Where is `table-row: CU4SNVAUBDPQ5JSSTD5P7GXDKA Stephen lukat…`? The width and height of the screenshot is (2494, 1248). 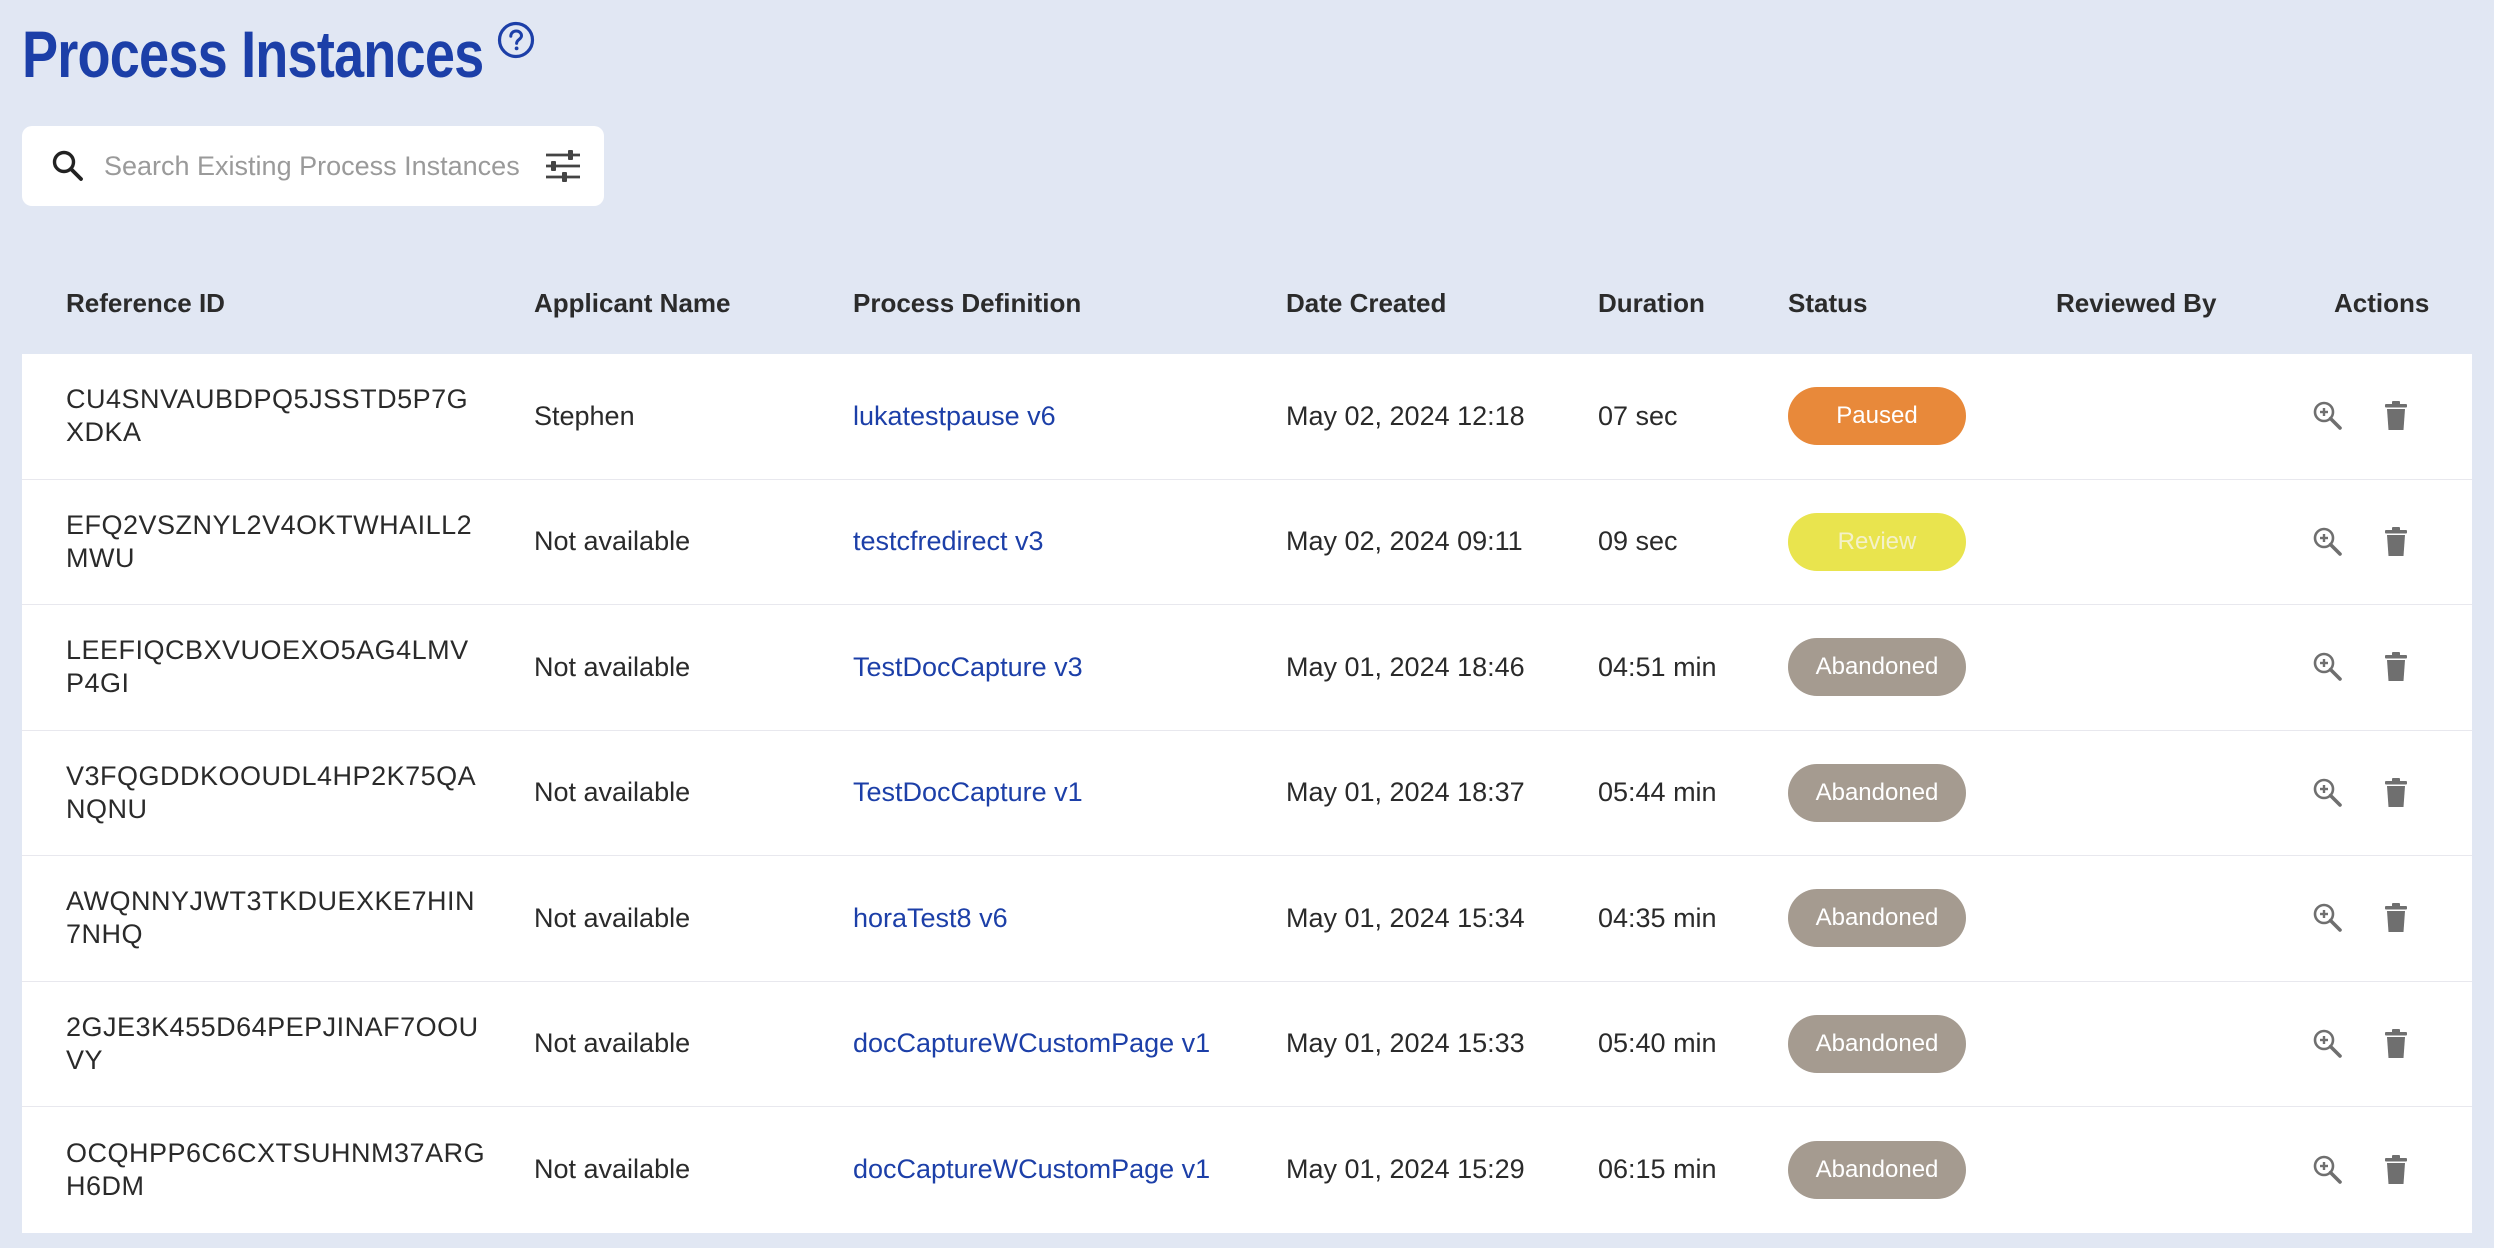
table-row: CU4SNVAUBDPQ5JSSTD5P7GXDKA Stephen lukat… is located at coordinates (1247, 417).